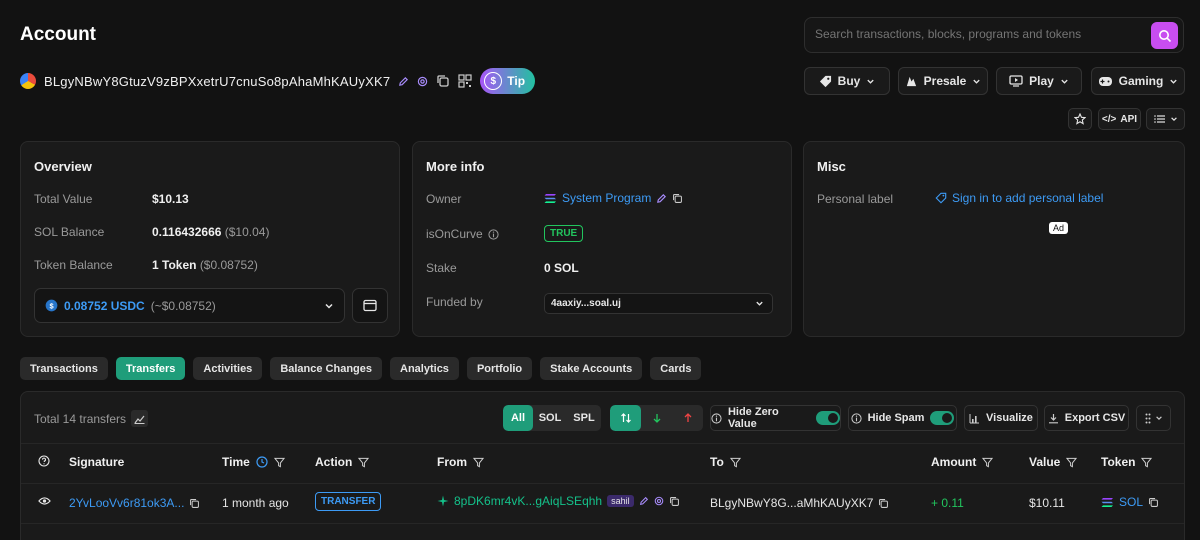  Describe the element at coordinates (954, 462) in the screenshot. I see `column-amount-label: Amount` at that location.